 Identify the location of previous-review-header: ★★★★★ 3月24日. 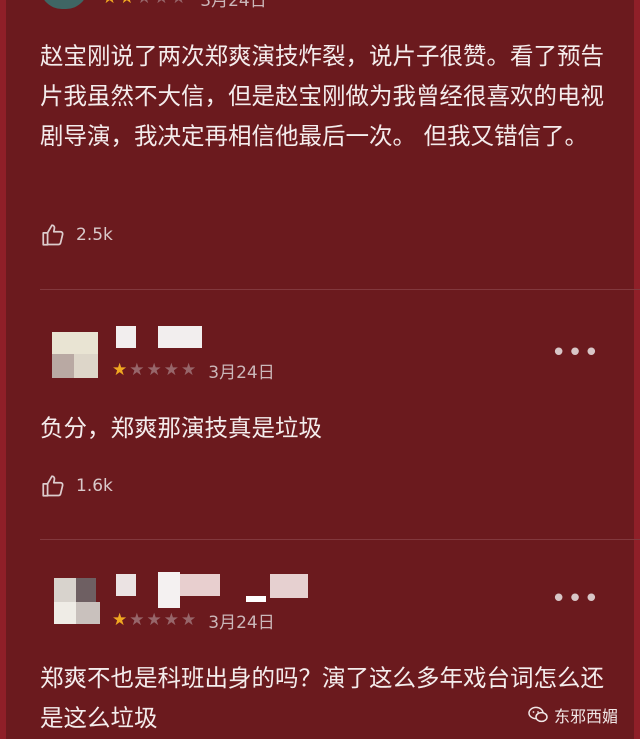
(153, 5).